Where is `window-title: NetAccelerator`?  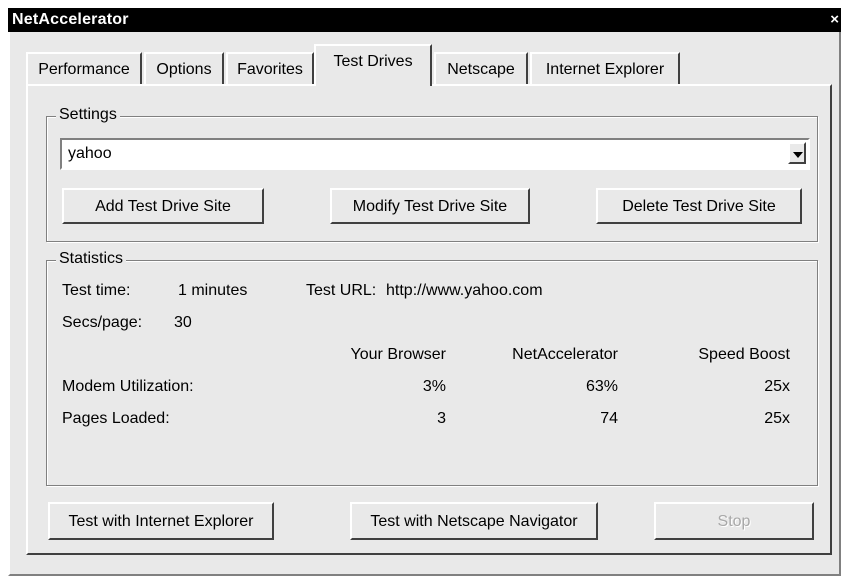
window-title: NetAccelerator is located at coordinates (70, 19).